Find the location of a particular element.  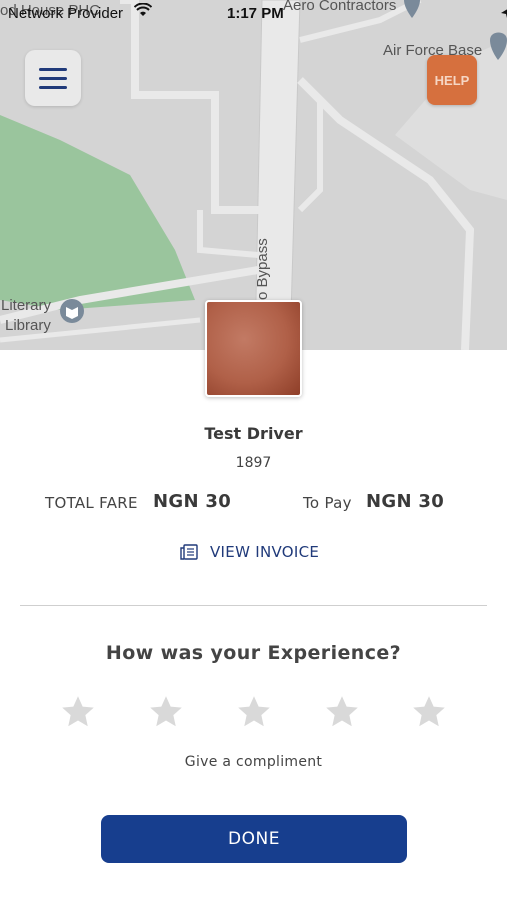

battery-icon is located at coordinates (504, 13).